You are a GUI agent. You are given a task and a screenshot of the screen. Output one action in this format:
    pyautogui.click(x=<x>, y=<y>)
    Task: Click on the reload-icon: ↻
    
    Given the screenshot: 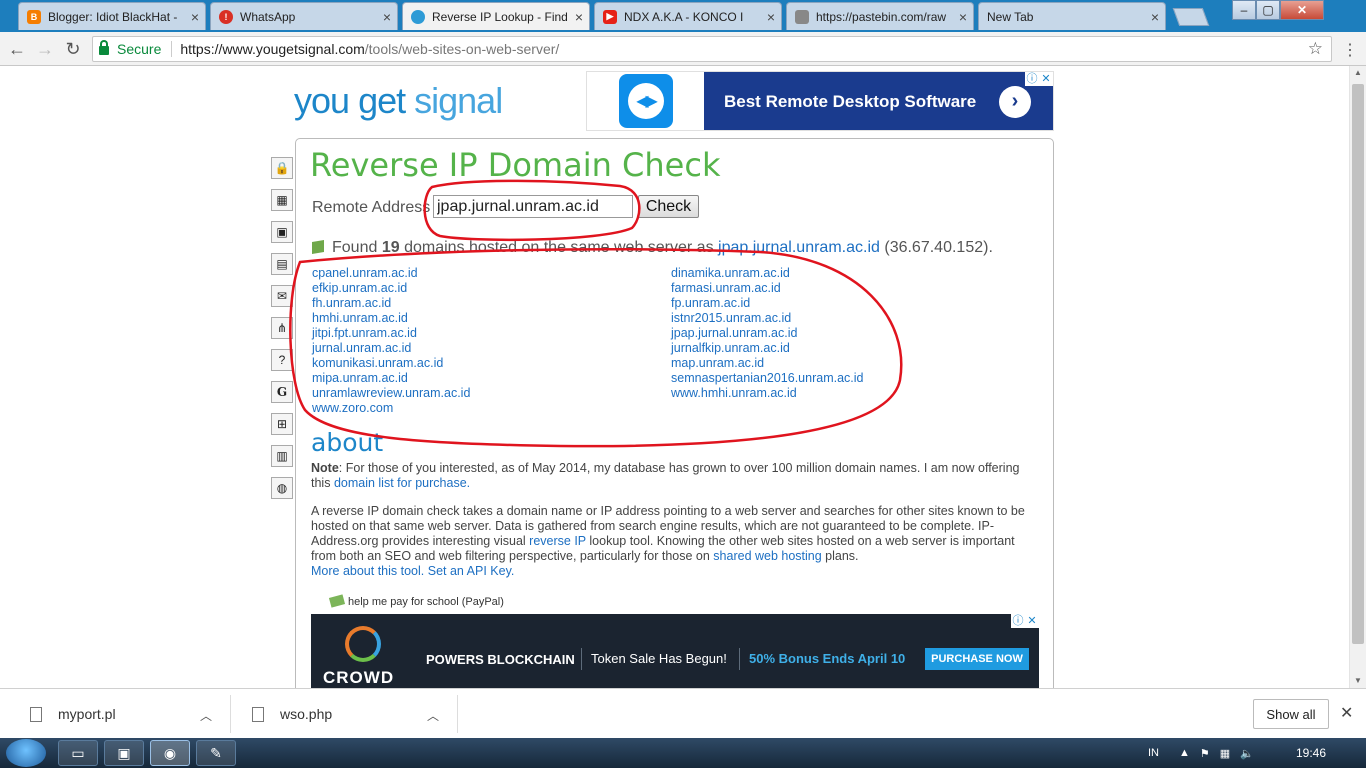 What is the action you would take?
    pyautogui.click(x=73, y=49)
    